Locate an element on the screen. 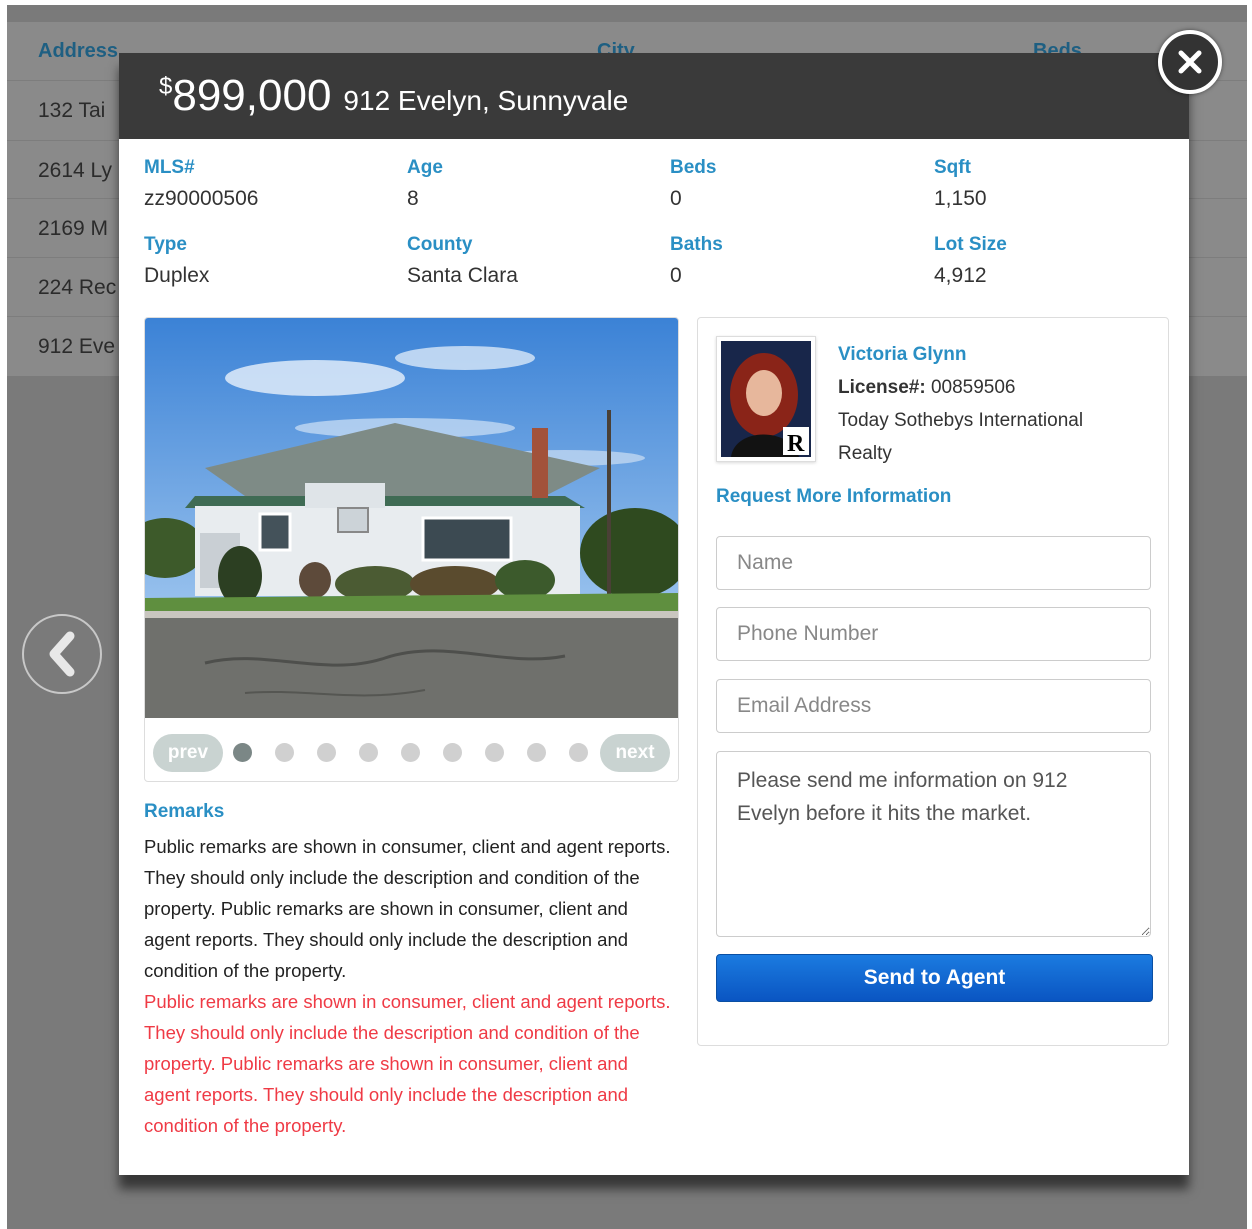 This screenshot has width=1252, height=1229. listing-address: 912 Evelyn, Sunnyvale is located at coordinates (486, 100).